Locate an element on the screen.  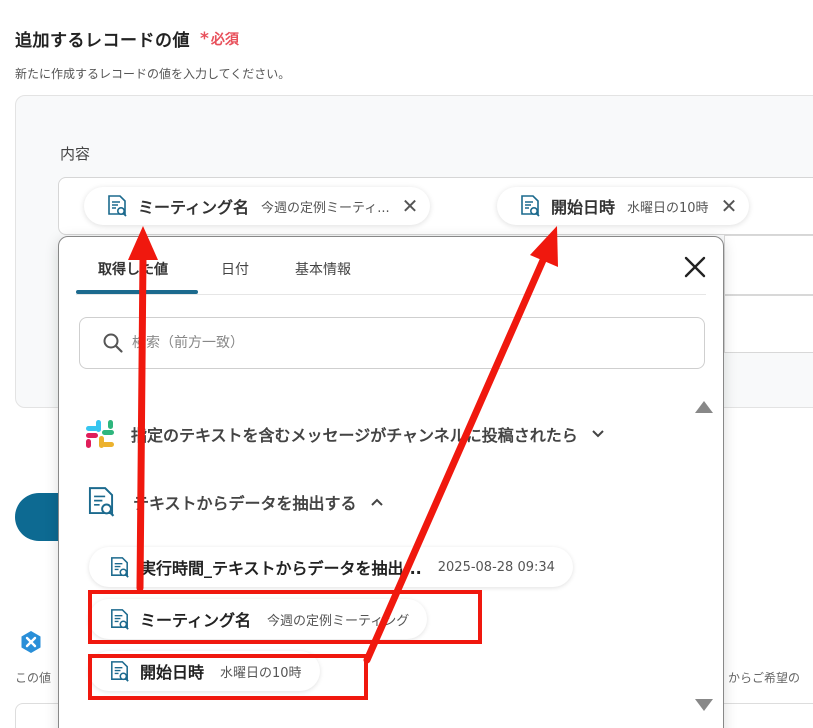
scroll-up-arrow is located at coordinates (704, 407).